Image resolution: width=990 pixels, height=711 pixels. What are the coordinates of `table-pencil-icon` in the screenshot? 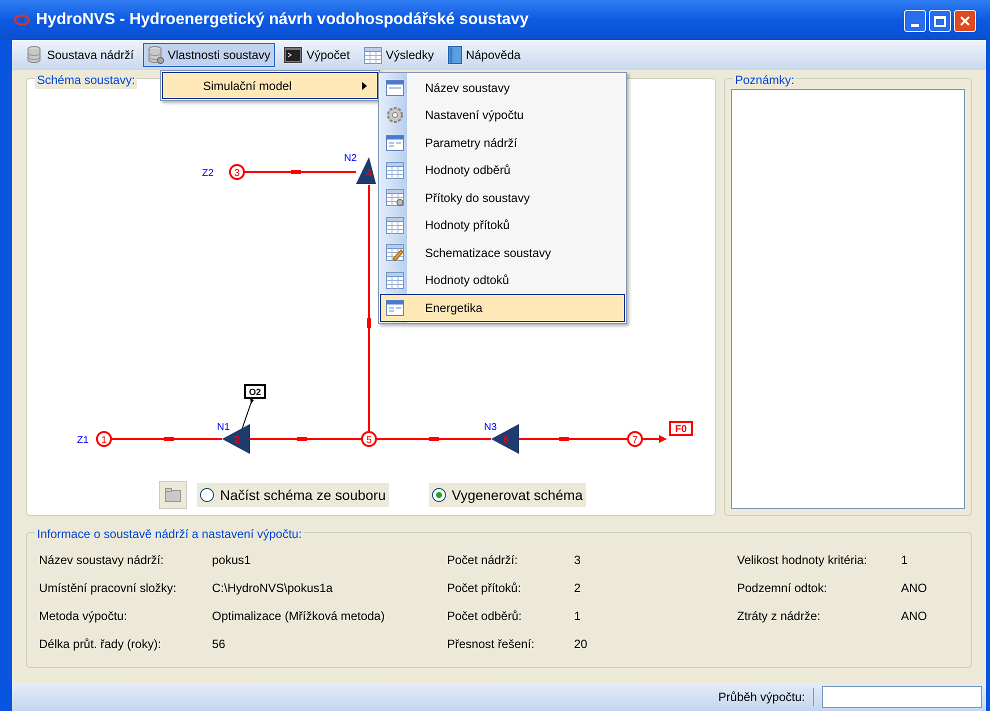 It's located at (395, 253).